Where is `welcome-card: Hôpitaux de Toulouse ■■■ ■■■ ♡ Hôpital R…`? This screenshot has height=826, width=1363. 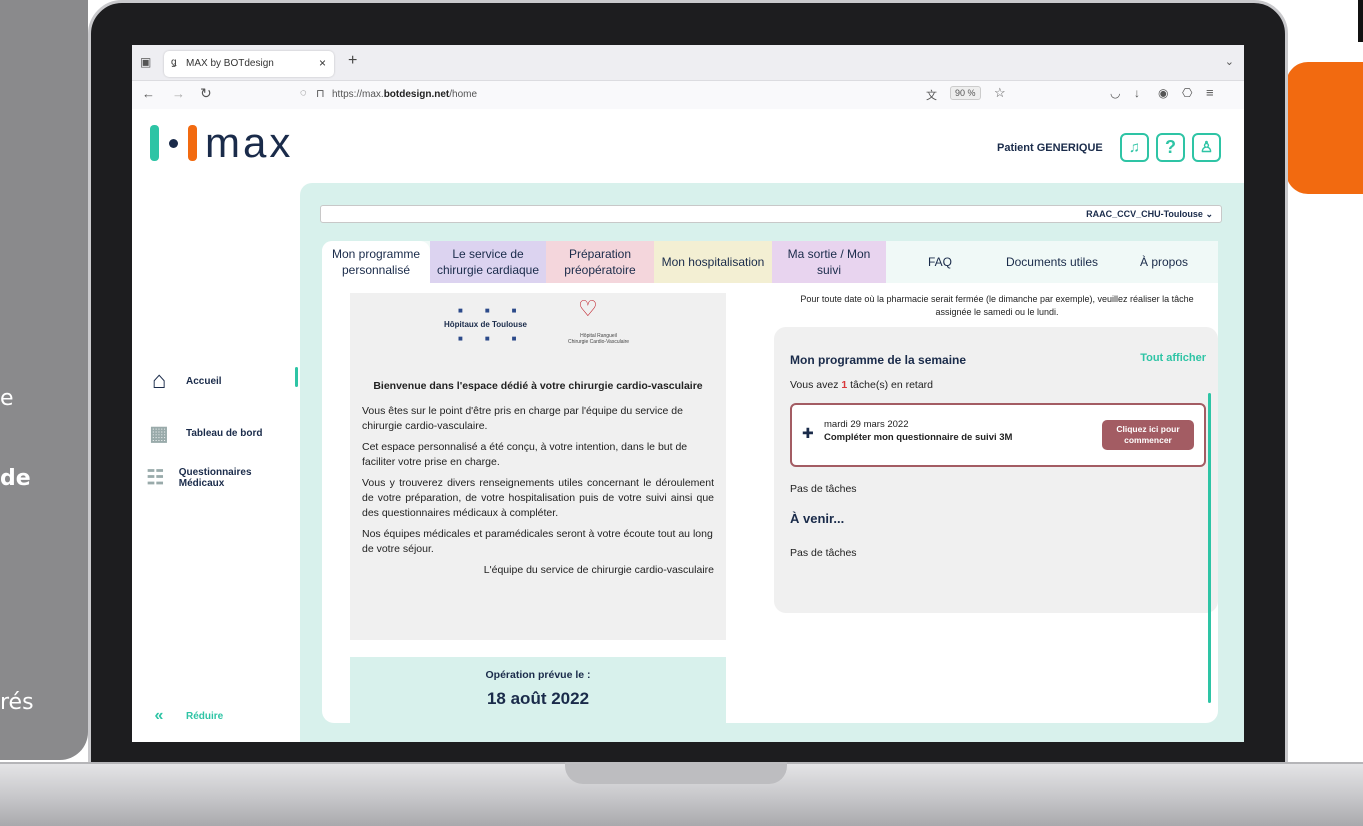
welcome-card: Hôpitaux de Toulouse ■■■ ■■■ ♡ Hôpital R… is located at coordinates (538, 466).